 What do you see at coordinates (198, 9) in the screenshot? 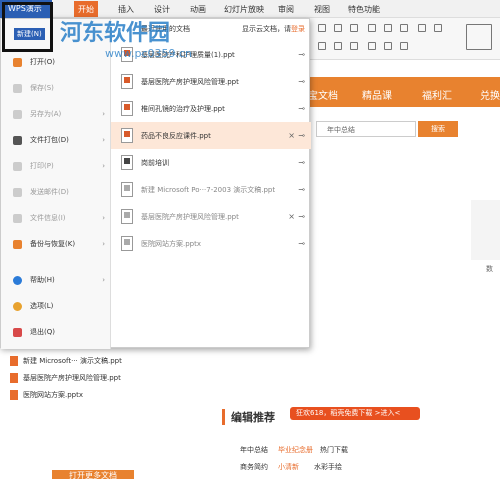
I see `tab-animation: 动画` at bounding box center [198, 9].